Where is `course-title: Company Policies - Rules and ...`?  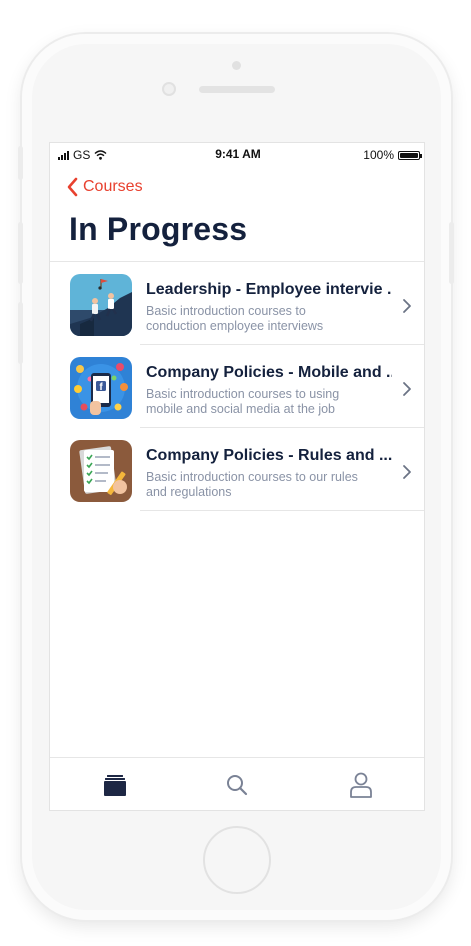
course-title: Company Policies - Rules and ... is located at coordinates (269, 455).